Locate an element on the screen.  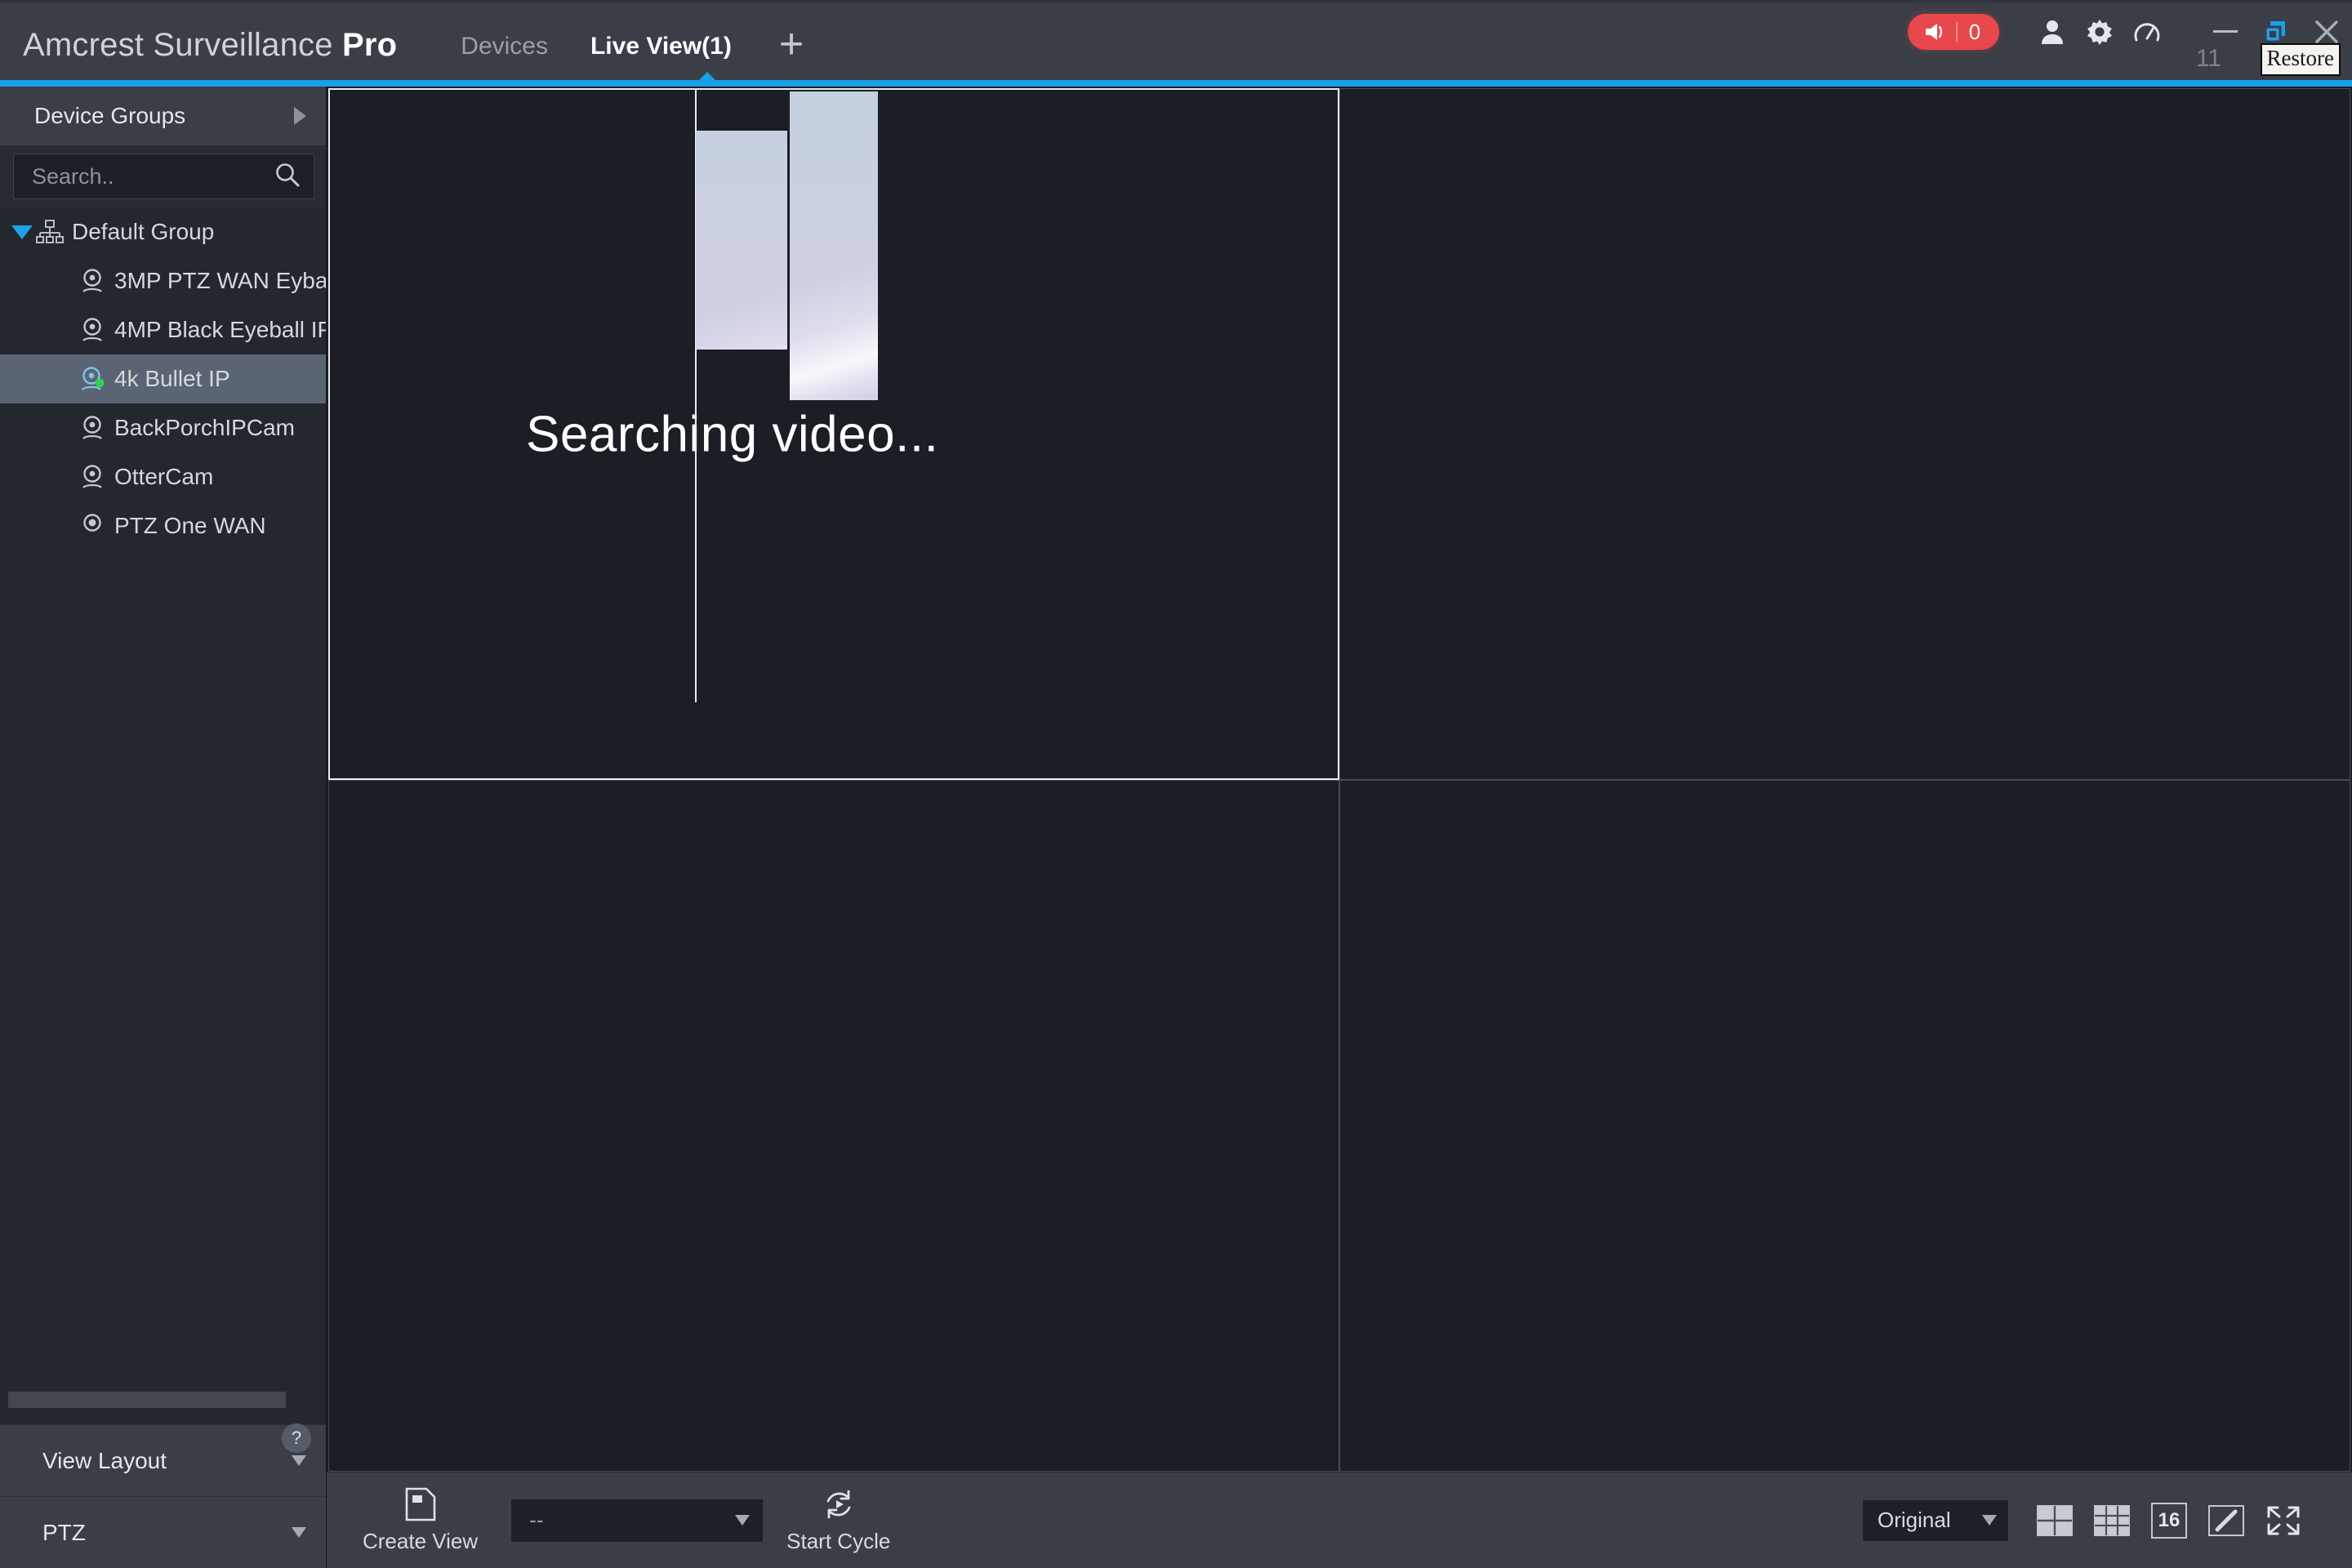
speedometer-icon is located at coordinates (2147, 31).